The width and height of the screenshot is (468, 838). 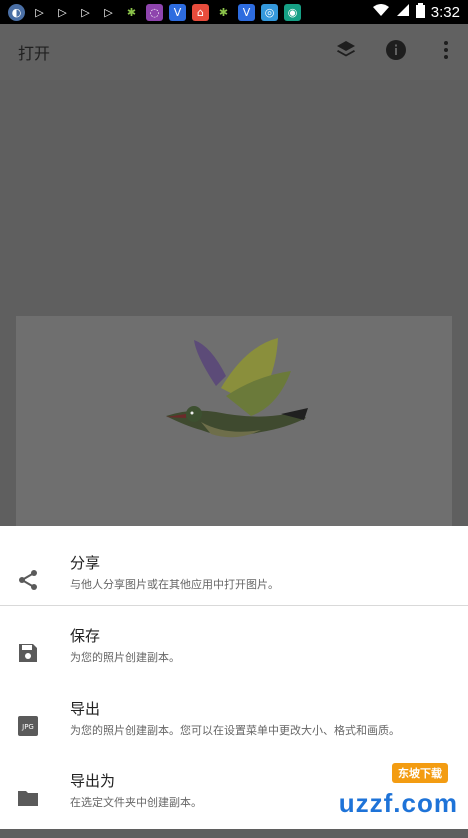 I want to click on watermark-text: uzzf.com, so click(x=398, y=803).